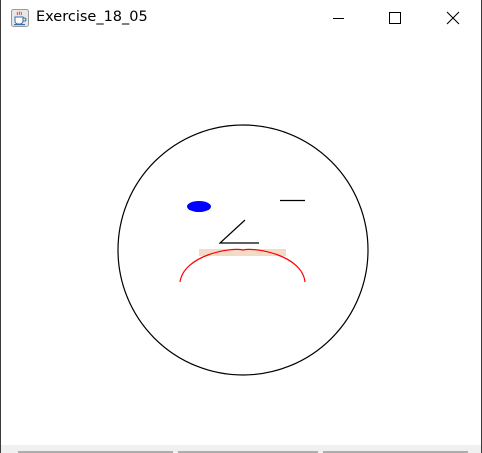 The height and width of the screenshot is (453, 482). What do you see at coordinates (20, 18) in the screenshot?
I see `java-coffee-cup-icon` at bounding box center [20, 18].